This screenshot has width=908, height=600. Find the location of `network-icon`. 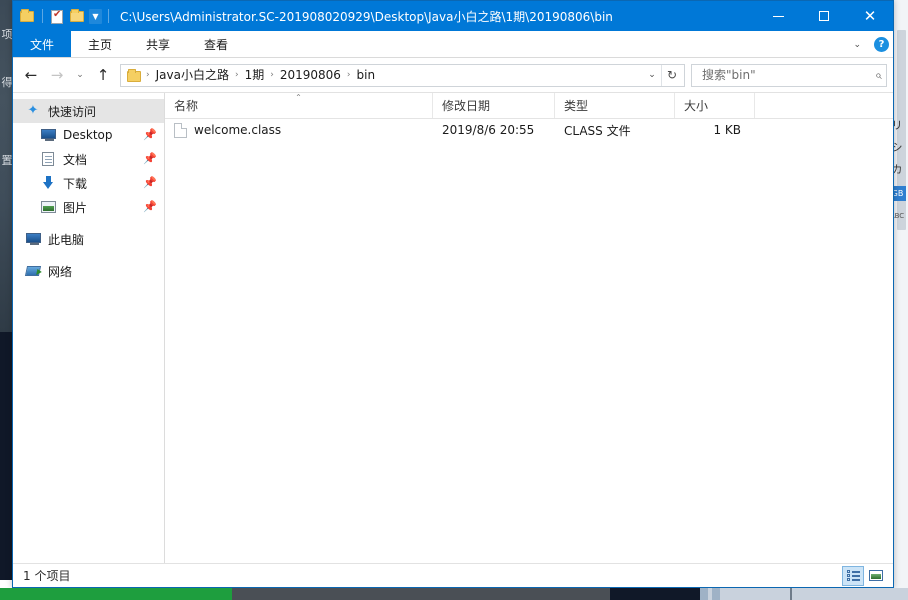

network-icon is located at coordinates (33, 271).